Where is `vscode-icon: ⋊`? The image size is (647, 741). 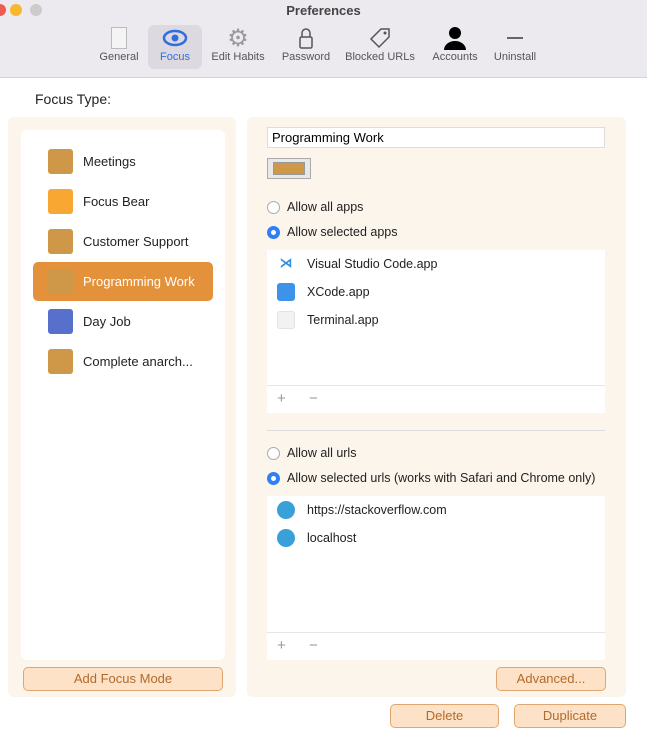 vscode-icon: ⋊ is located at coordinates (286, 263).